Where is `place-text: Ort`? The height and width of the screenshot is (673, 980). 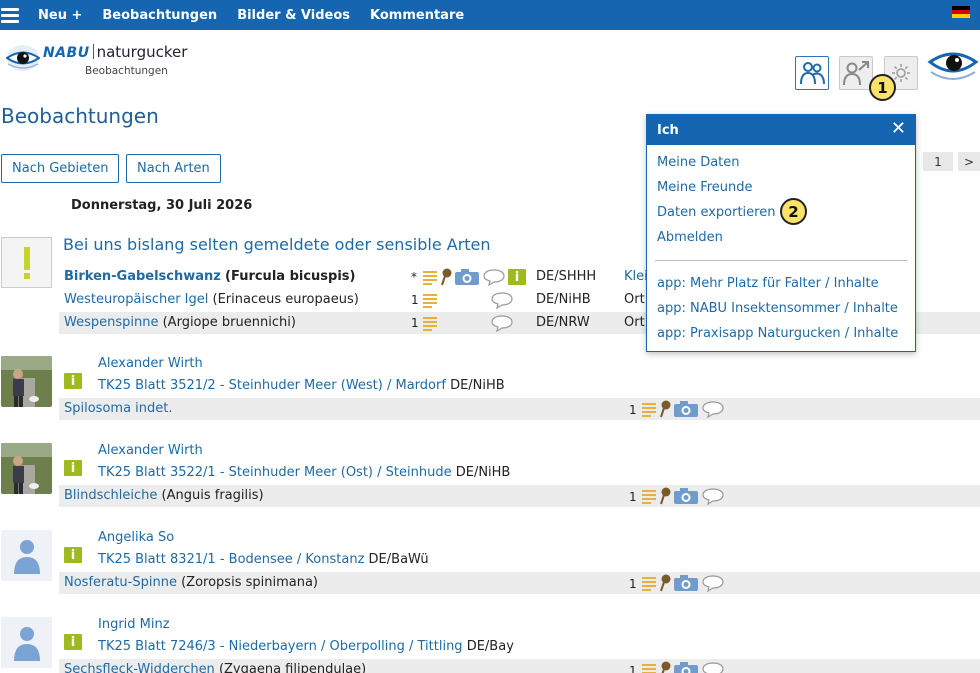 place-text: Ort is located at coordinates (634, 322).